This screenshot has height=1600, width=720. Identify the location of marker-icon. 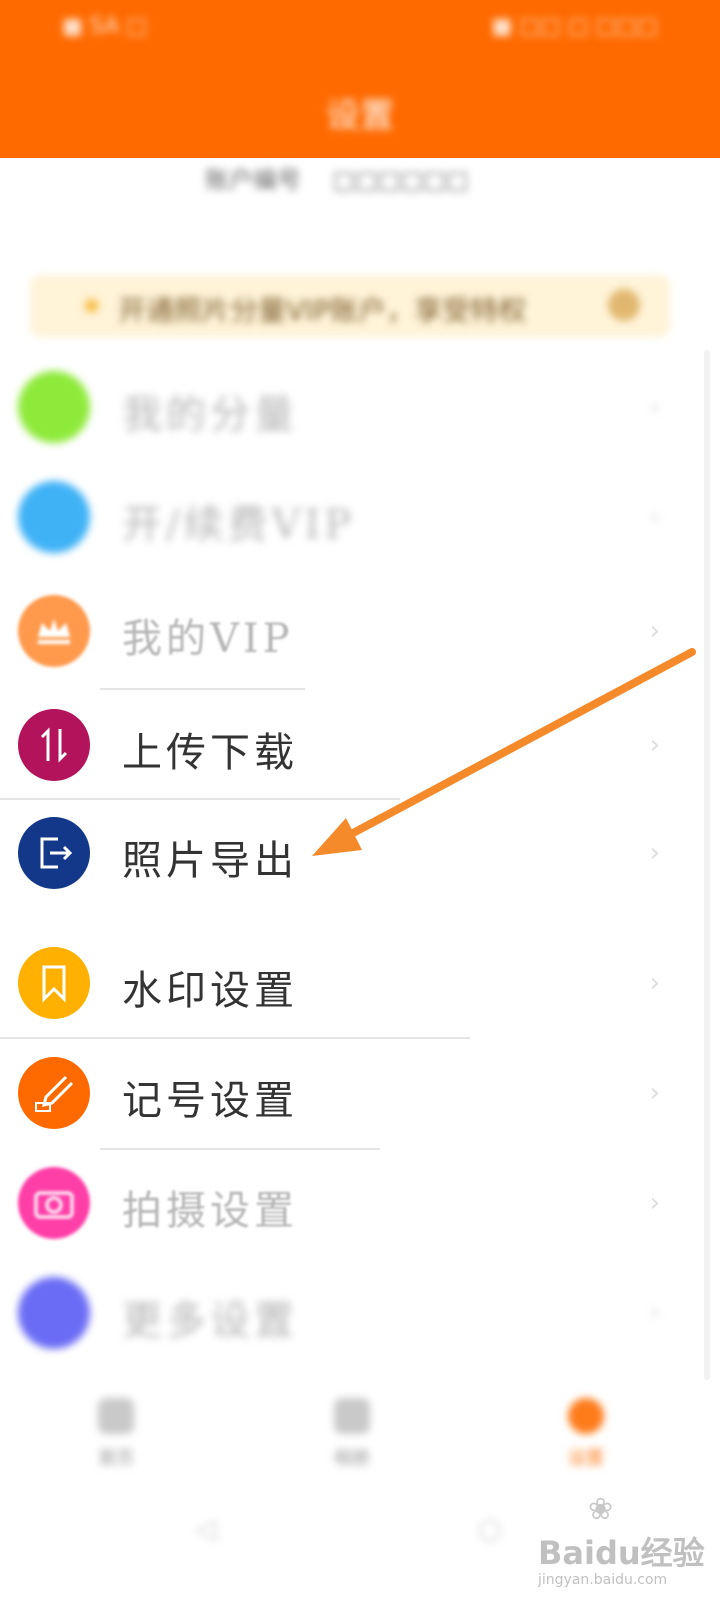
(54, 1093).